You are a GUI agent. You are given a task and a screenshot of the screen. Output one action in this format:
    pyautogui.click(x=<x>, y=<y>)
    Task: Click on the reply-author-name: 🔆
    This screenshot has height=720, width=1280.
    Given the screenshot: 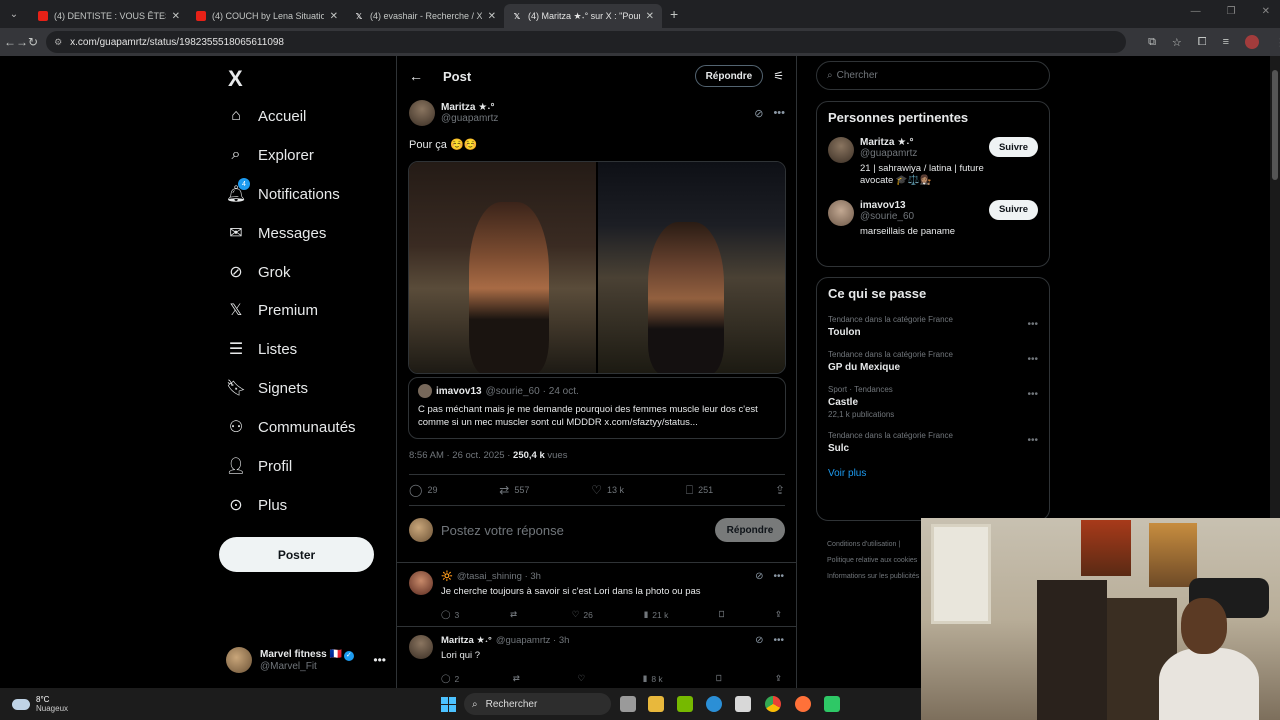 What is the action you would take?
    pyautogui.click(x=447, y=576)
    